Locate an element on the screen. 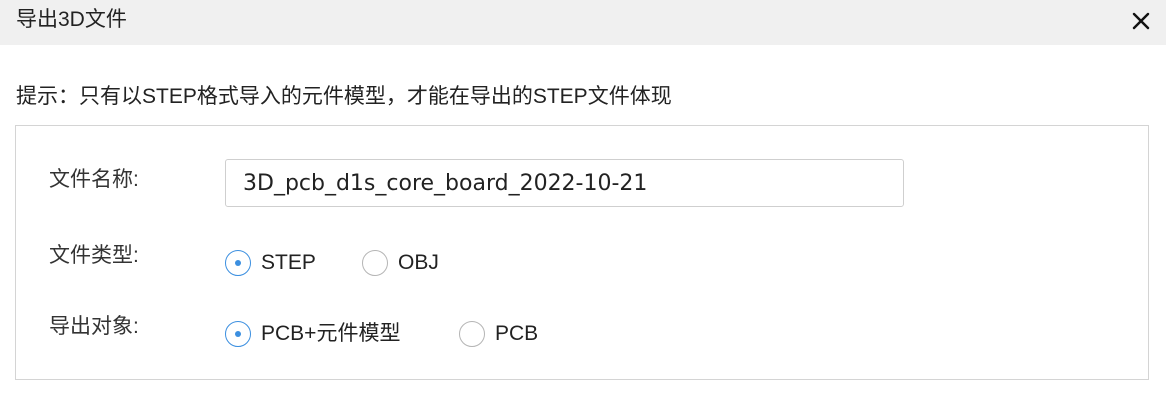 The width and height of the screenshot is (1166, 405). export-target-label: 导出对象: is located at coordinates (94, 326).